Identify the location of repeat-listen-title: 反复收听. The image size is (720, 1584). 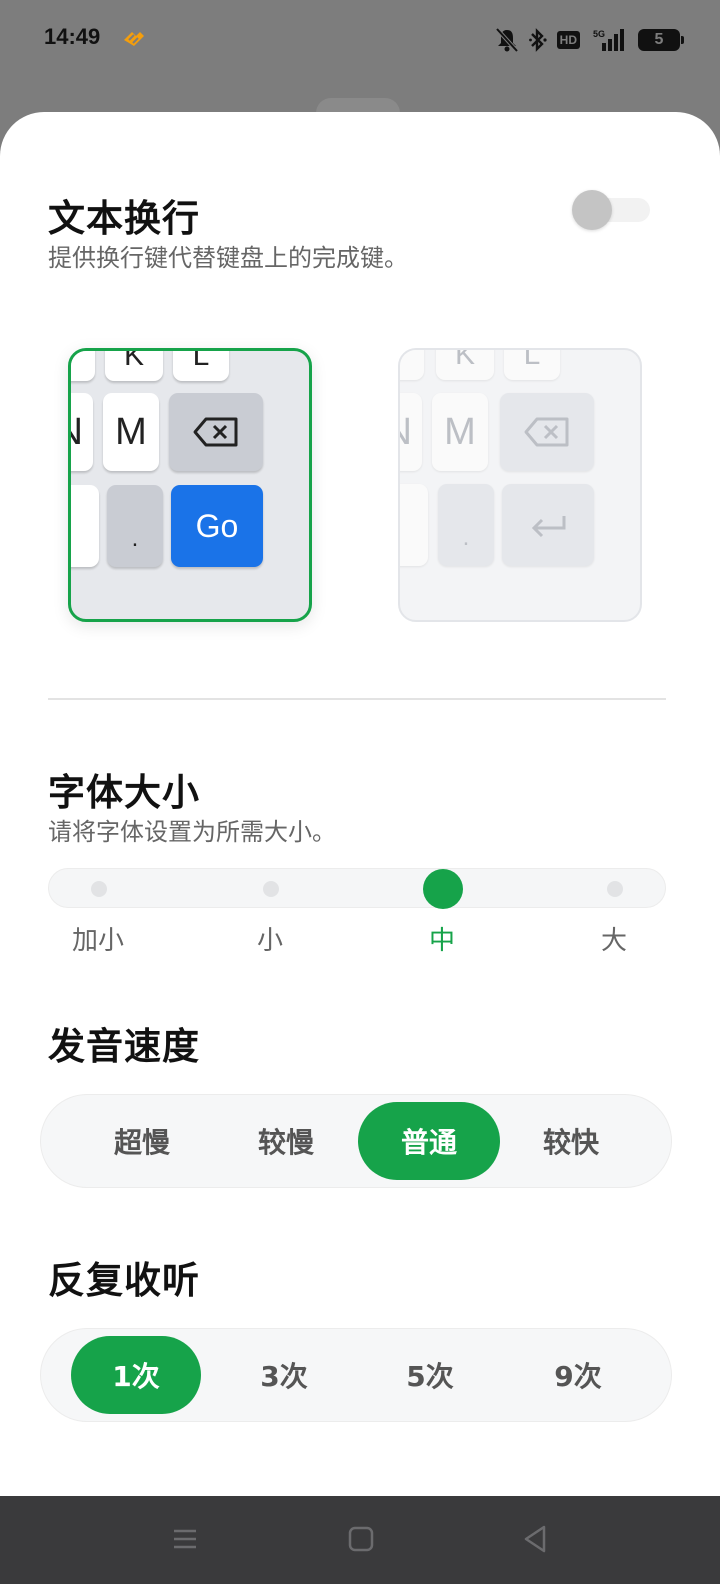
(124, 1280).